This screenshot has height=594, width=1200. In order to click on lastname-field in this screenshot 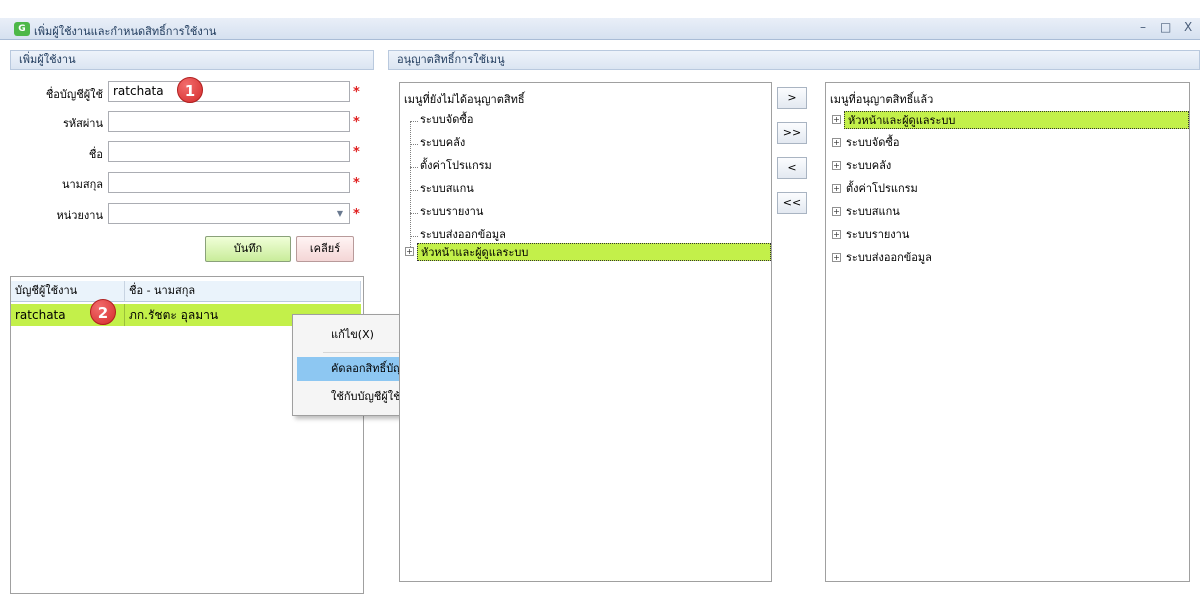, I will do `click(229, 182)`.